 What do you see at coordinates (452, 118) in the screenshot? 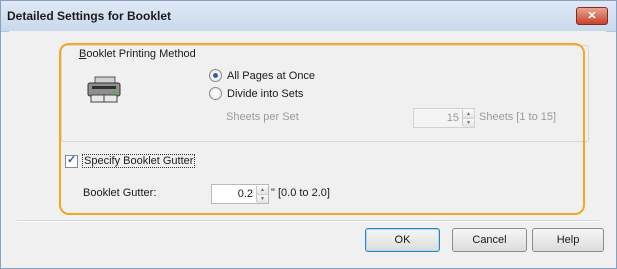
I see `sheets-per-set-value: 15` at bounding box center [452, 118].